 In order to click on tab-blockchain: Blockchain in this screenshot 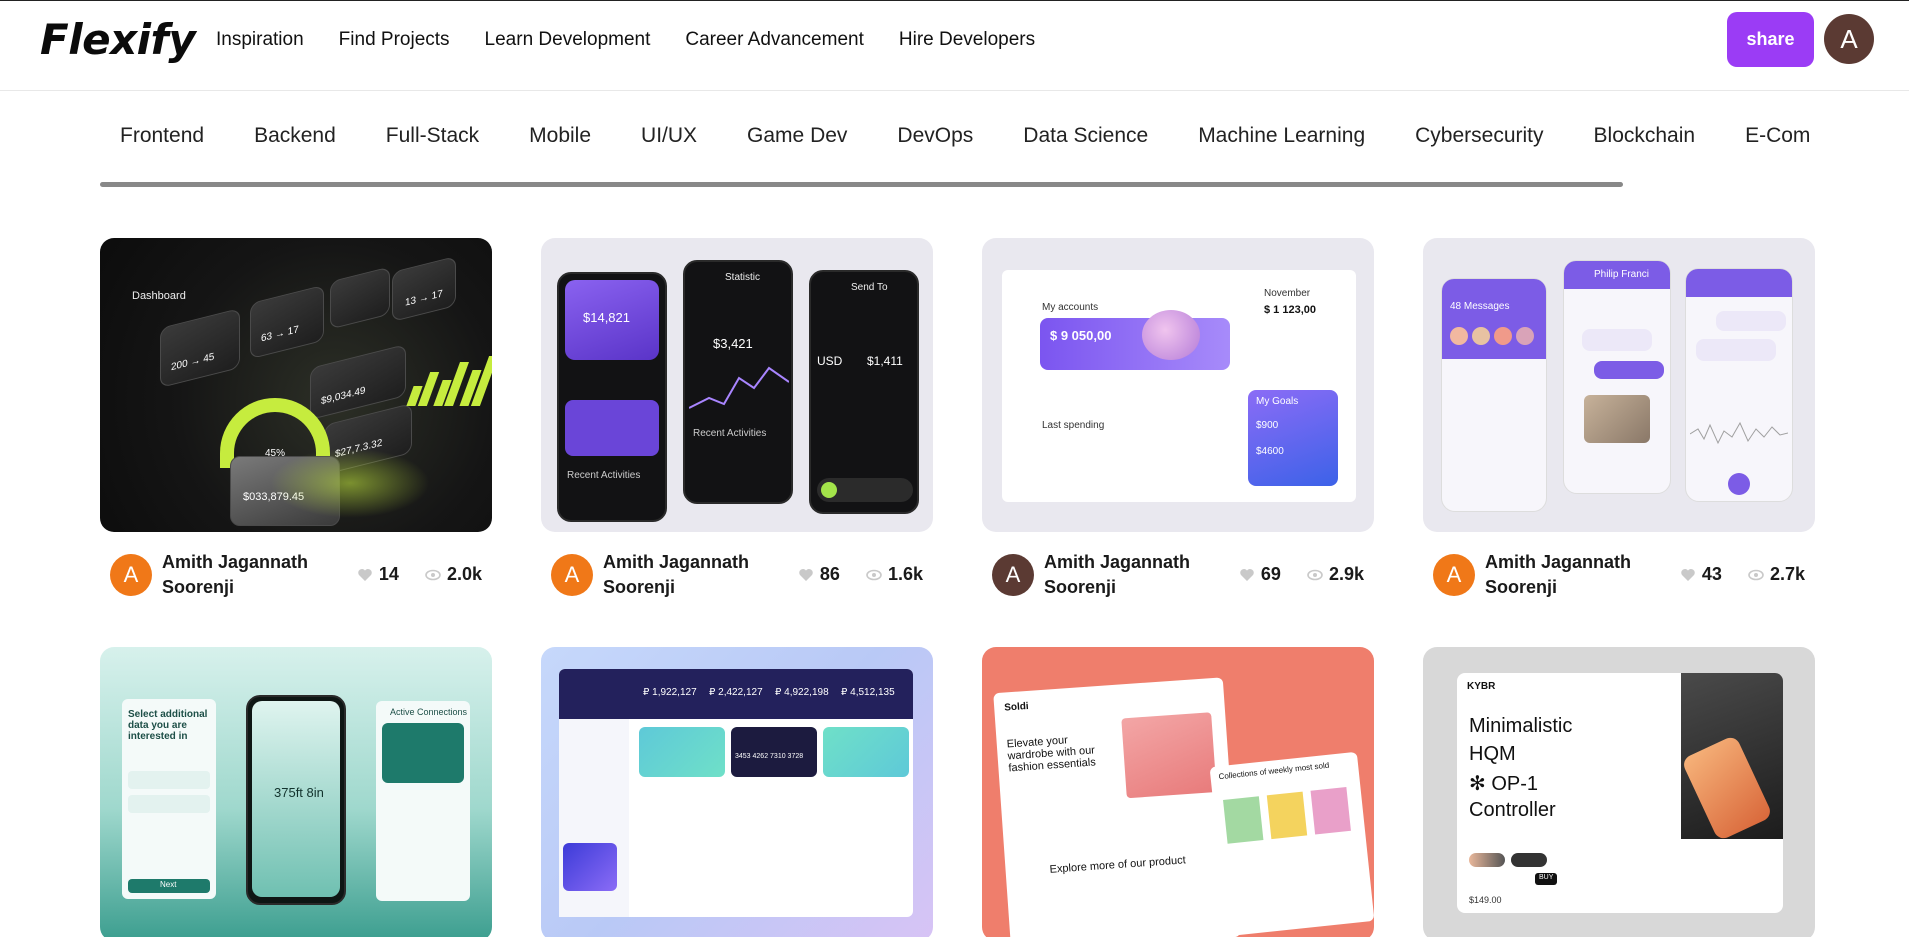, I will do `click(1645, 136)`.